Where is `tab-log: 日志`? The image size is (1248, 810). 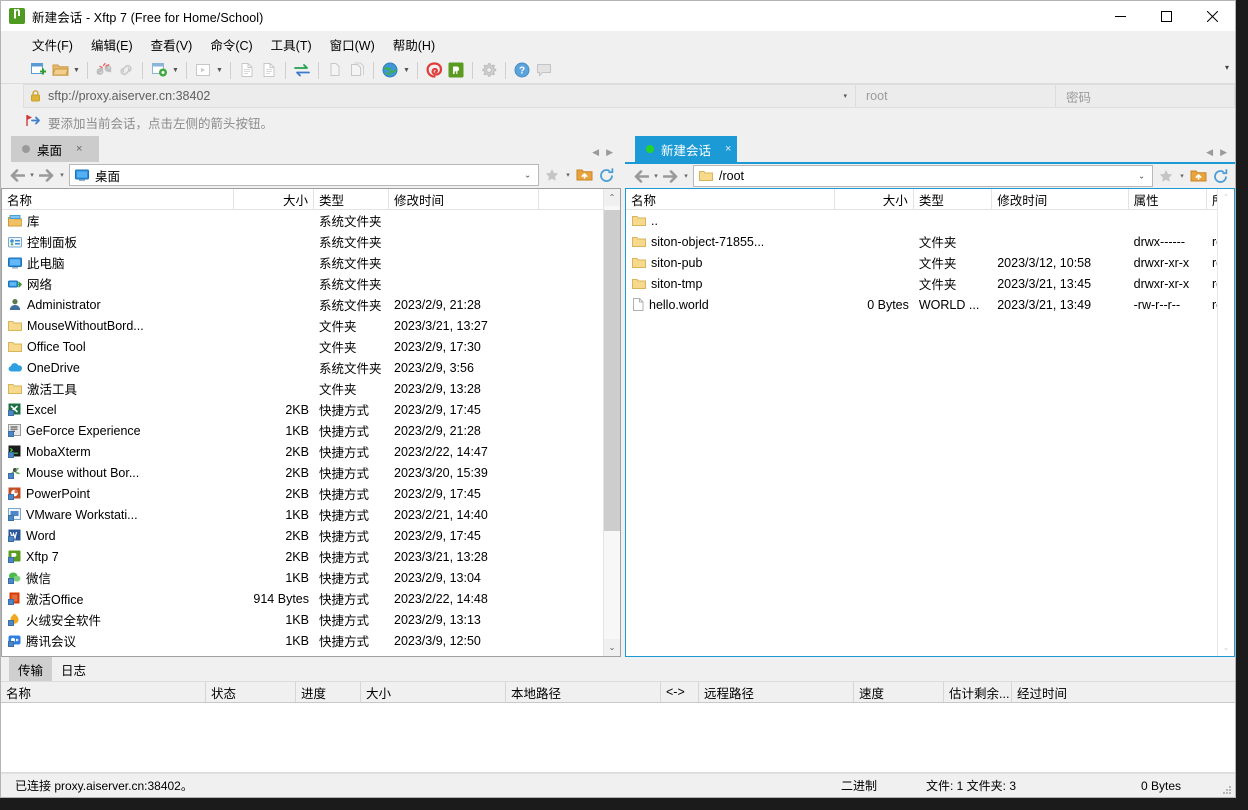 tab-log: 日志 is located at coordinates (73, 669).